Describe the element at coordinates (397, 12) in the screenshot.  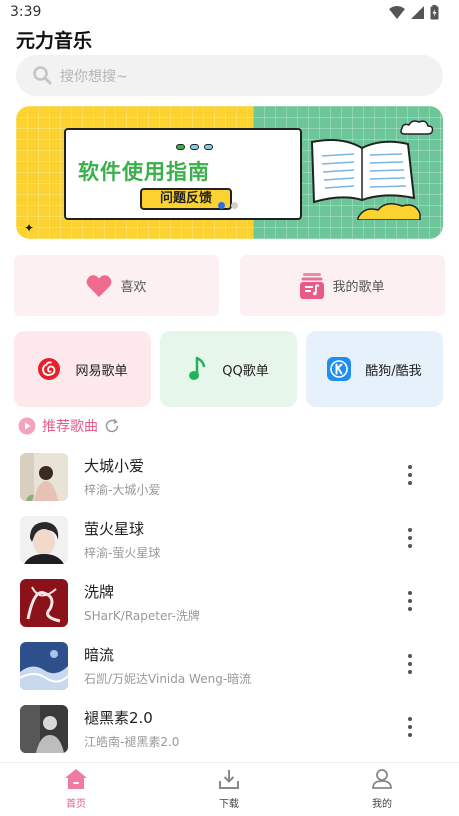
I see `wifi-icon` at that location.